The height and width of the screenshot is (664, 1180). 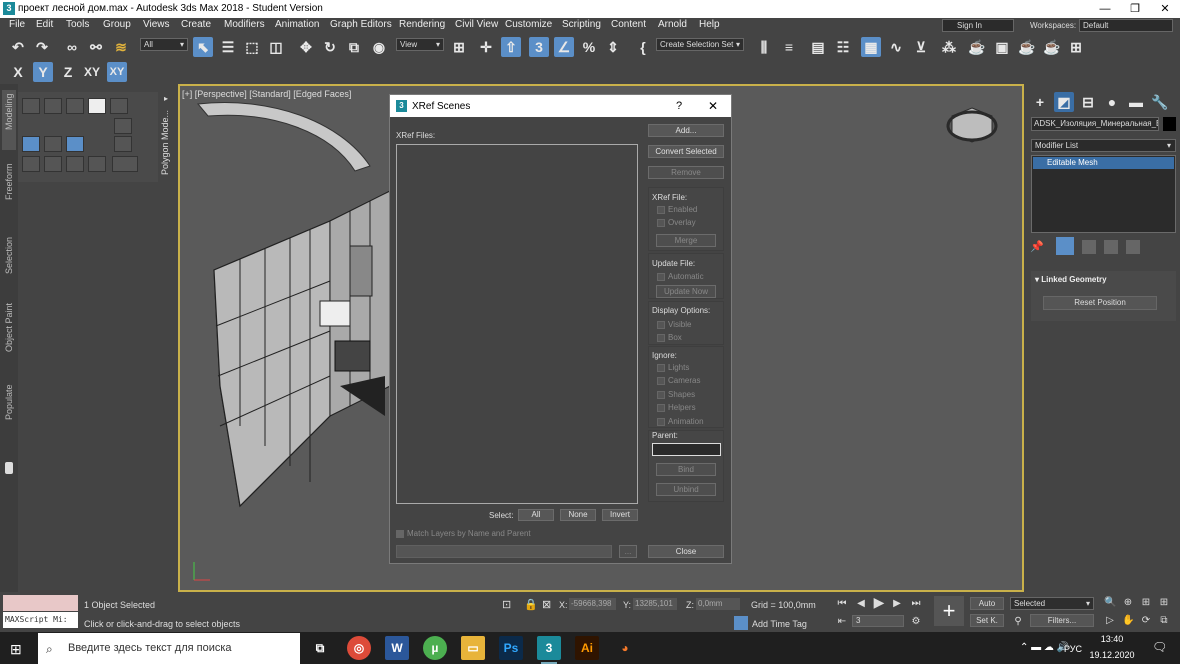 What do you see at coordinates (1076, 47) in the screenshot?
I see `render-online-icon: ⊞` at bounding box center [1076, 47].